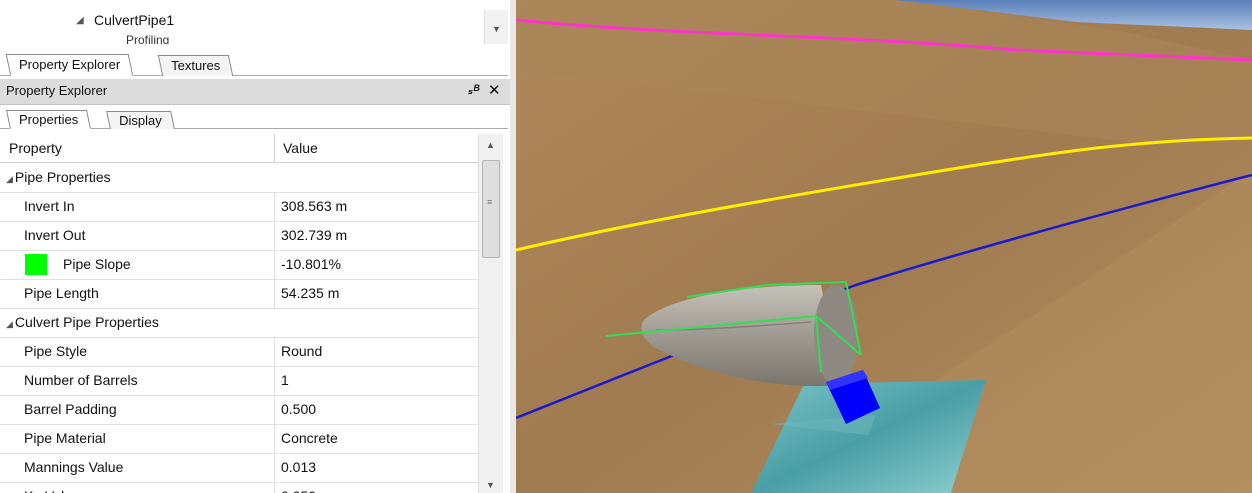  What do you see at coordinates (195, 65) in the screenshot?
I see `tab-textures: Textures` at bounding box center [195, 65].